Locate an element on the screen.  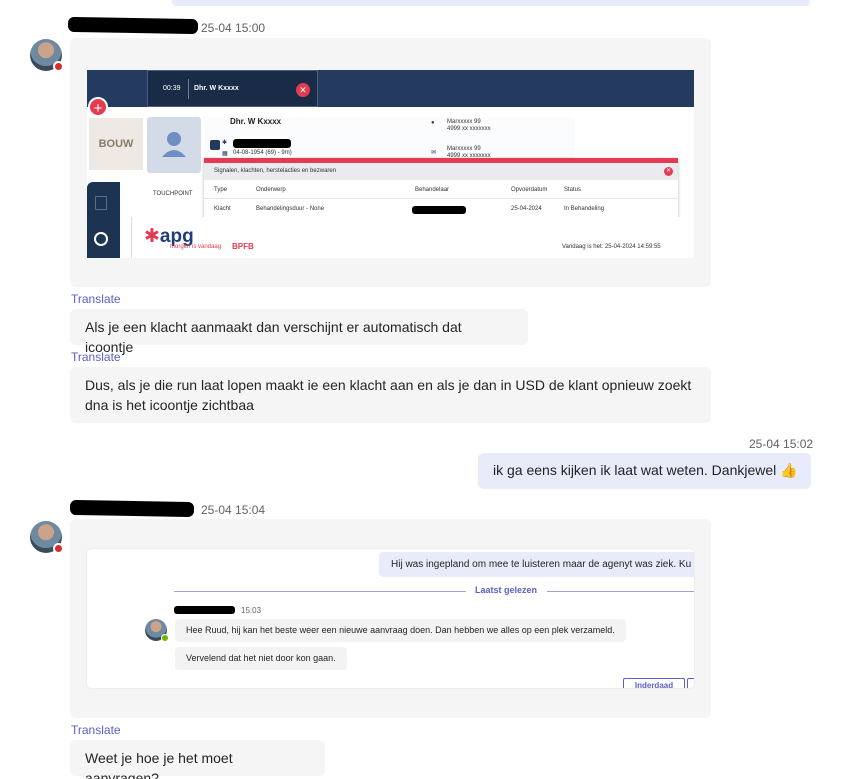
suggested-reply-button: Inderdaad is located at coordinates (654, 683).